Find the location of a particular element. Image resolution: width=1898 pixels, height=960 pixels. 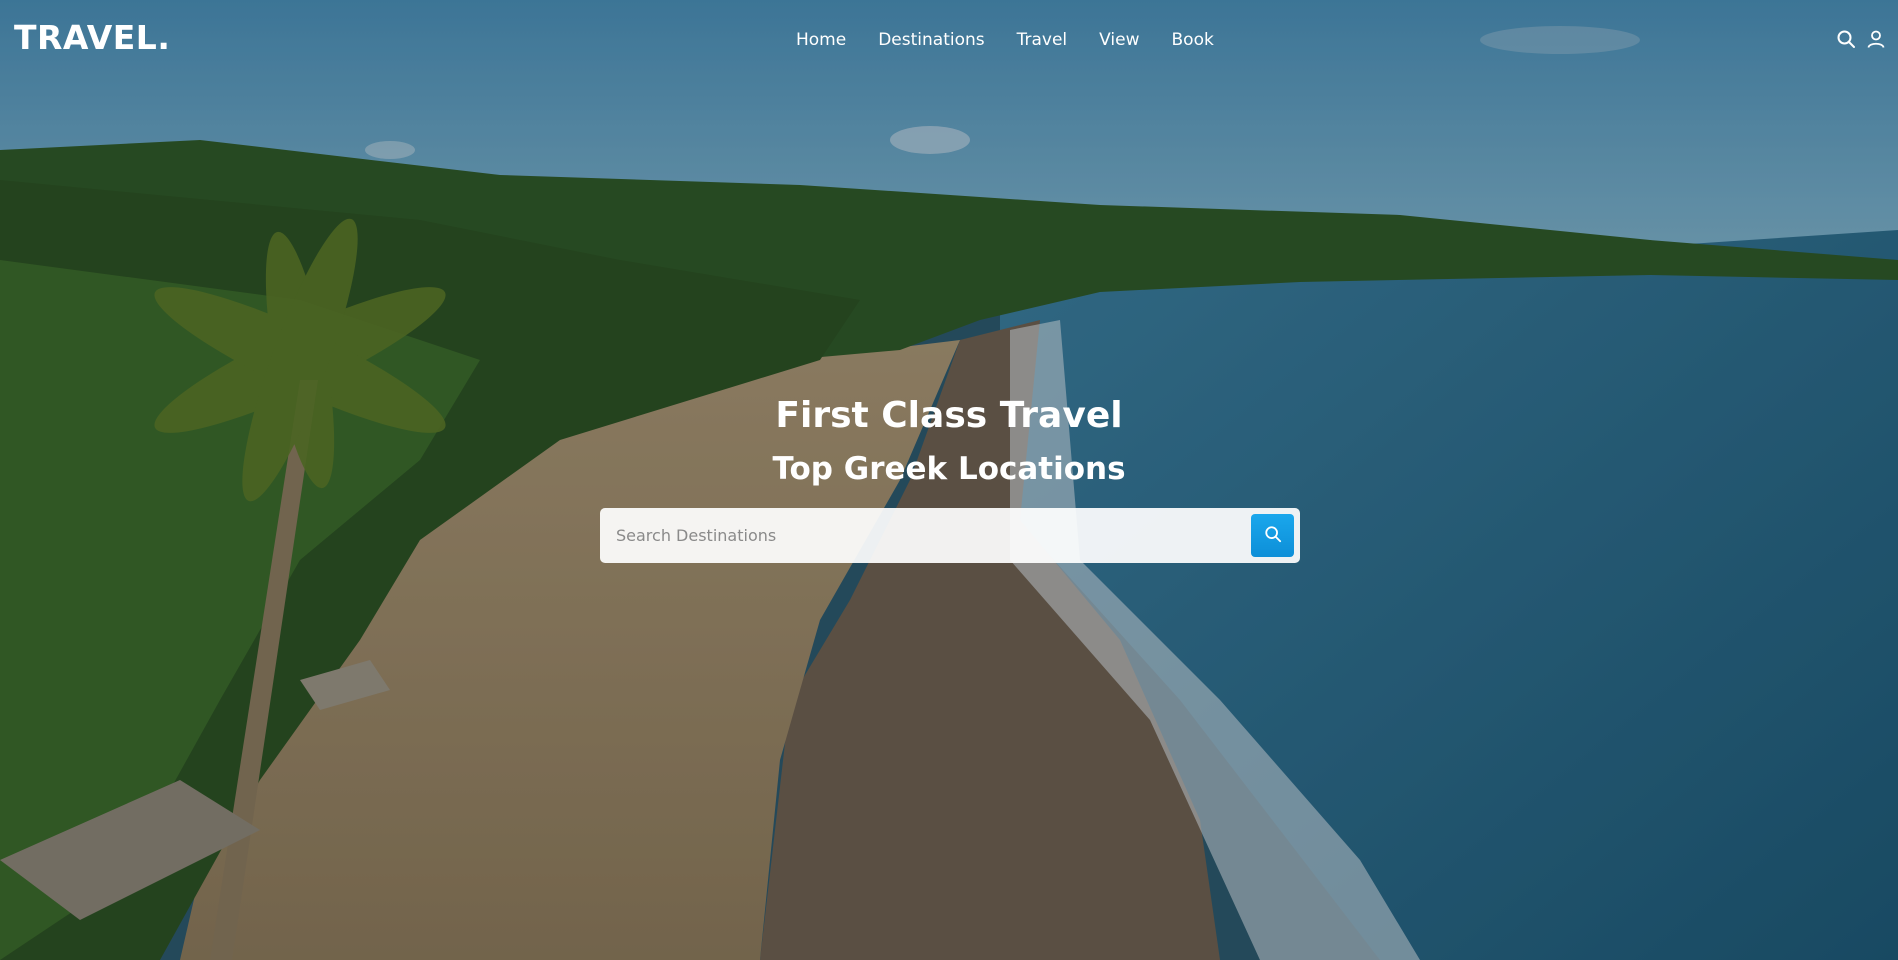

site-logo: TRAVEL. is located at coordinates (92, 37).